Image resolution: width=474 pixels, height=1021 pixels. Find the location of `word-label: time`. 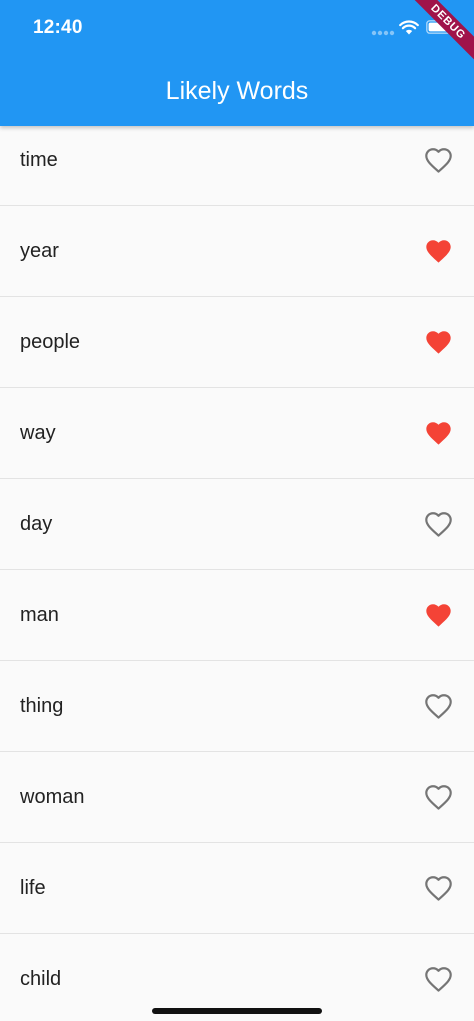

word-label: time is located at coordinates (39, 160).